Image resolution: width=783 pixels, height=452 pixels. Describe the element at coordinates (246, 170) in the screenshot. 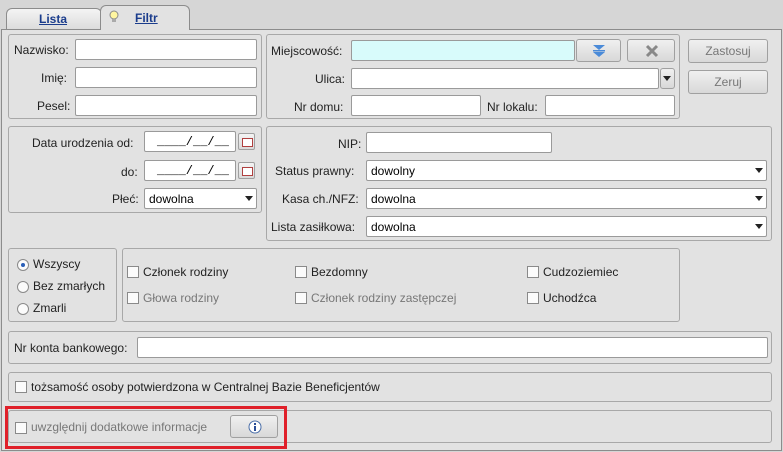

I see `calendar-do-icon` at that location.